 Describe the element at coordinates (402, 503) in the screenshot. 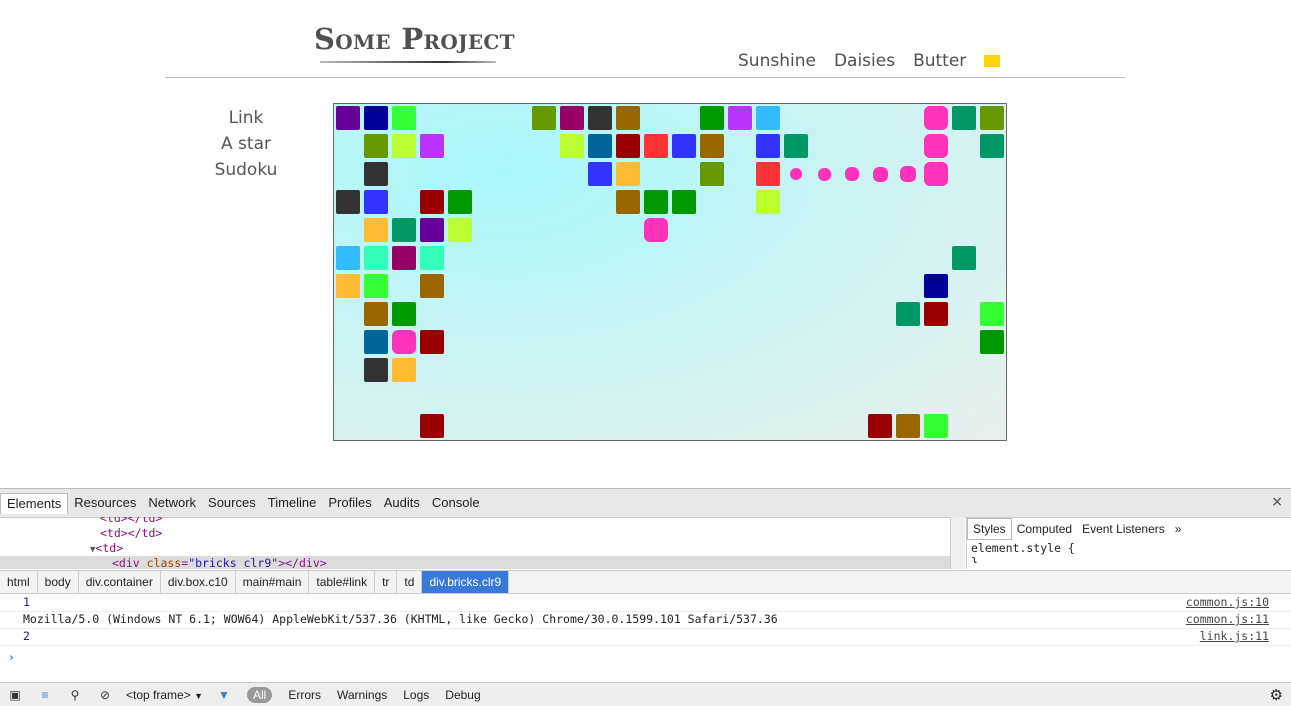

I see `tab-audits: Audits` at that location.